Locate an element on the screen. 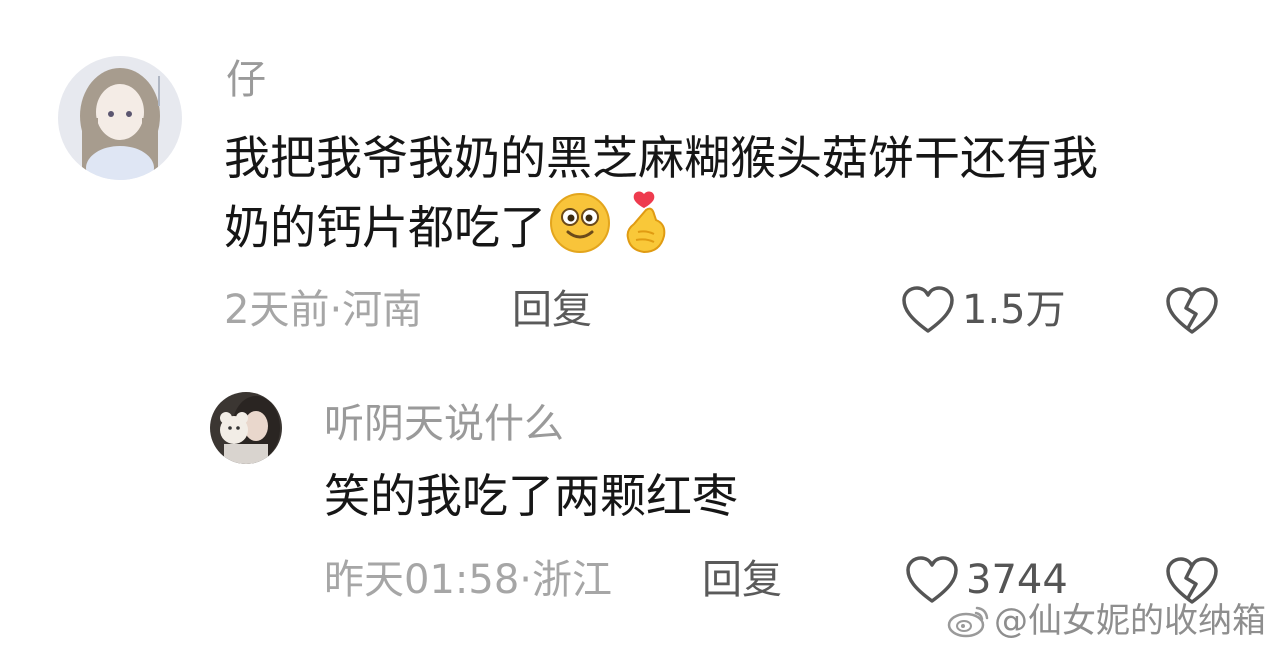  like-count: 1.5万 is located at coordinates (1014, 310).